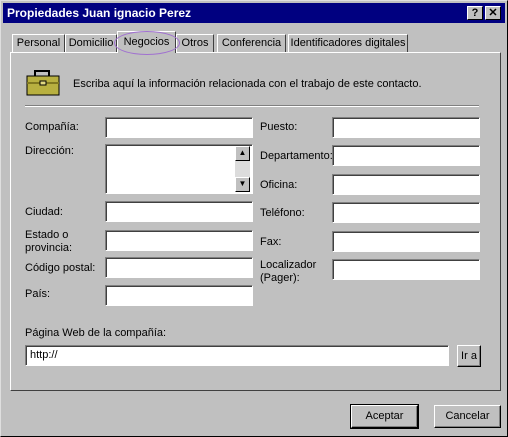  I want to click on tab-label: Conferencia, so click(251, 43).